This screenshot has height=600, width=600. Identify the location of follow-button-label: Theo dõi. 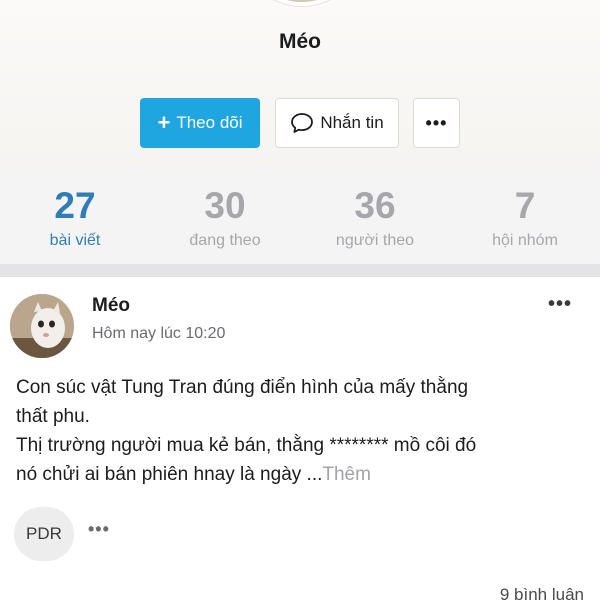
(209, 122).